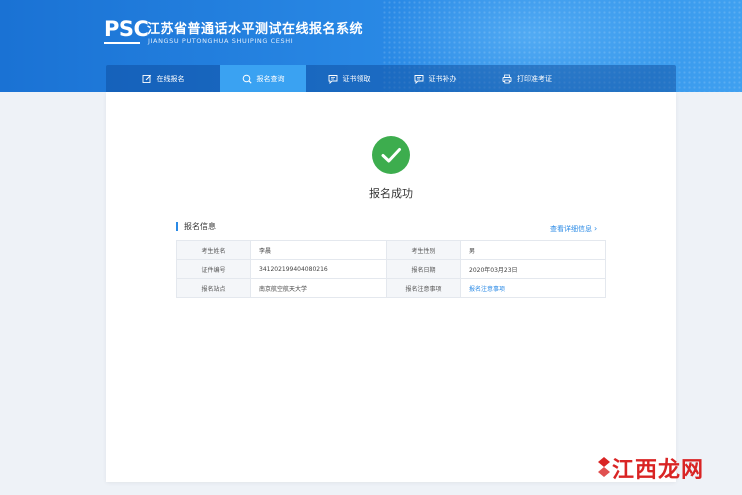 The height and width of the screenshot is (495, 742). I want to click on view-details-link: 查看详细信息 ›, so click(573, 229).